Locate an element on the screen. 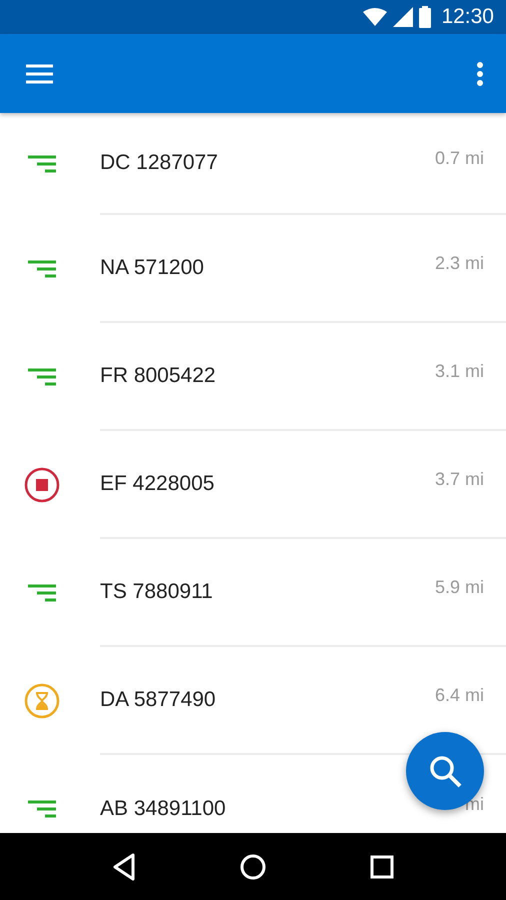 The image size is (506, 900). hourglass-icon is located at coordinates (42, 701).